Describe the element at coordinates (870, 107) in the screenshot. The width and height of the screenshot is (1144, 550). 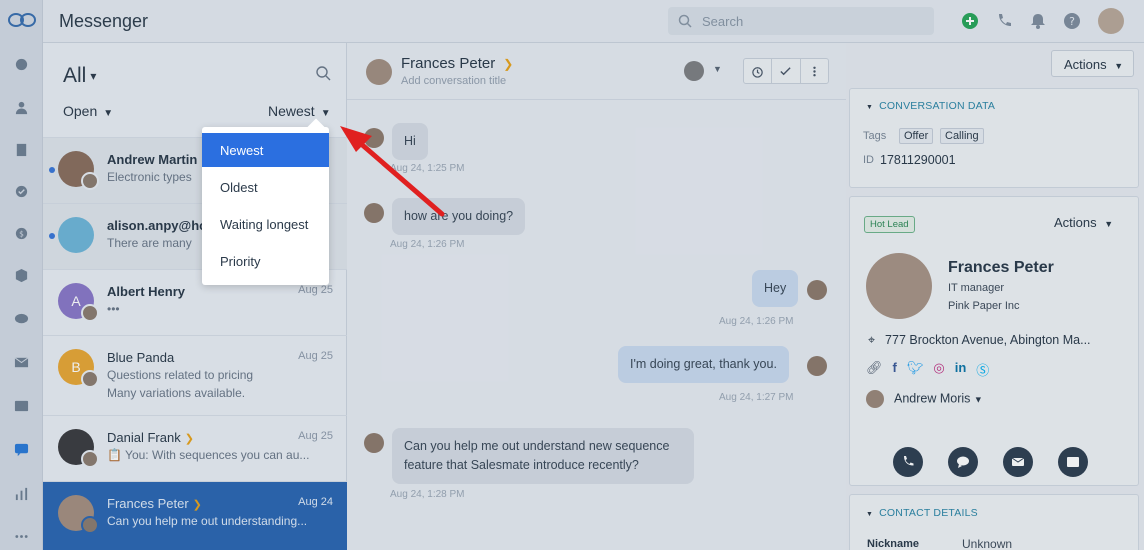
I see `collapse-triangle-icon: ▼` at that location.